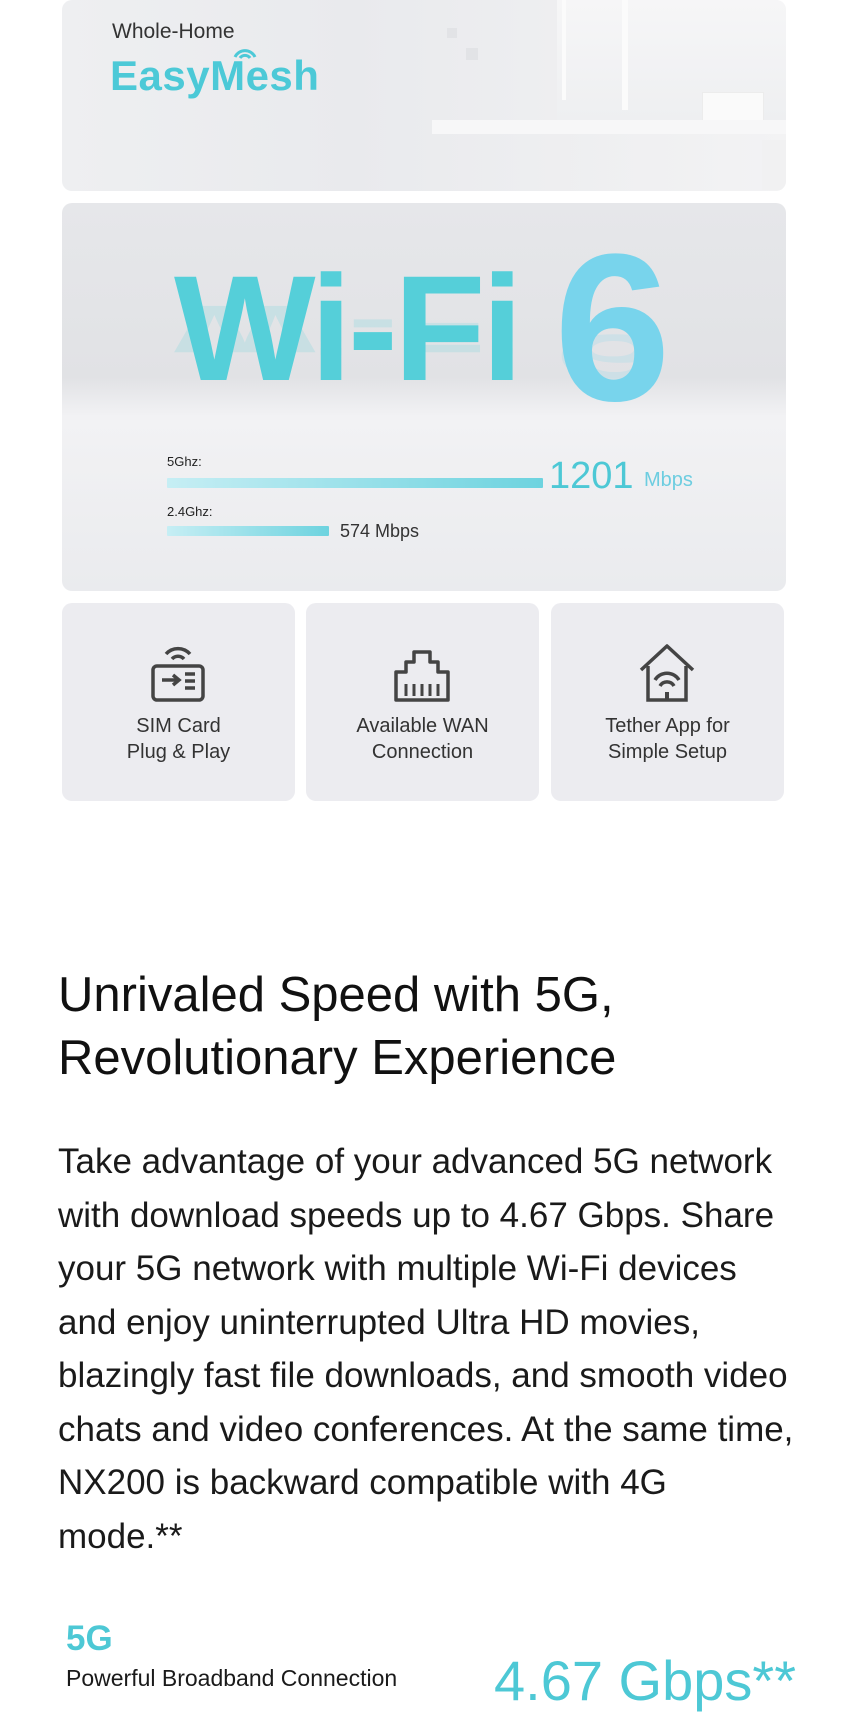 The width and height of the screenshot is (850, 1713). What do you see at coordinates (245, 54) in the screenshot?
I see `mesh-signal-icon` at bounding box center [245, 54].